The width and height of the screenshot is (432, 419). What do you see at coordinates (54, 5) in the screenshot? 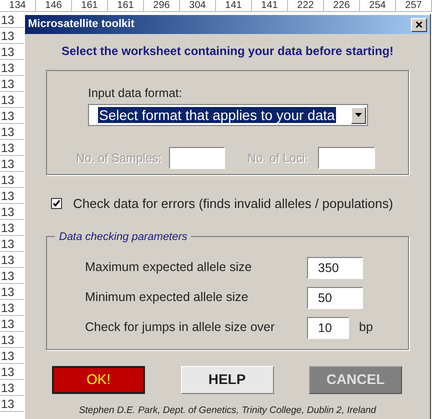
I see `spreadsheet-cell: 146` at bounding box center [54, 5].